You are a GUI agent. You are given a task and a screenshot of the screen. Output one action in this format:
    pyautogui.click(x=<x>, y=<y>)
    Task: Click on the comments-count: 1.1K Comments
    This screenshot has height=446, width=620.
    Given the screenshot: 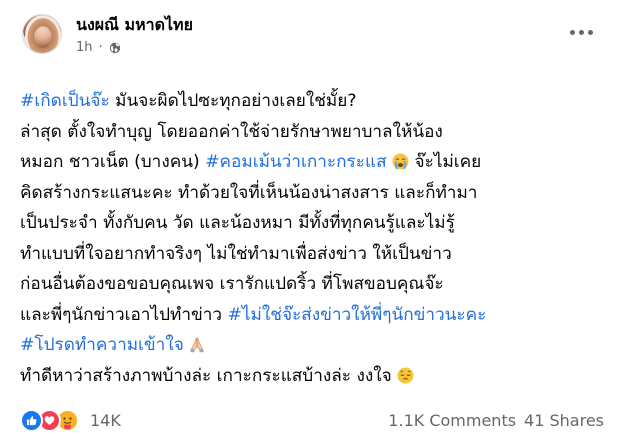 What is the action you would take?
    pyautogui.click(x=452, y=420)
    